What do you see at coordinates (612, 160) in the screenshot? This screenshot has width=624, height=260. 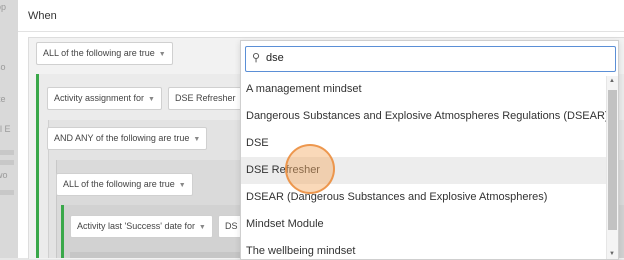 I see `scrollbar-thumb` at bounding box center [612, 160].